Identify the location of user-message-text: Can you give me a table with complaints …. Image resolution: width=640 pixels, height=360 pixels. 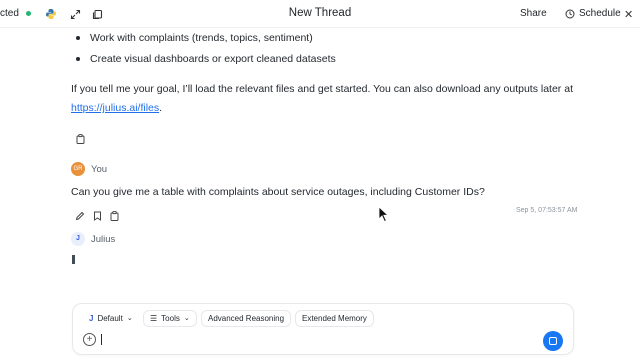
(278, 192).